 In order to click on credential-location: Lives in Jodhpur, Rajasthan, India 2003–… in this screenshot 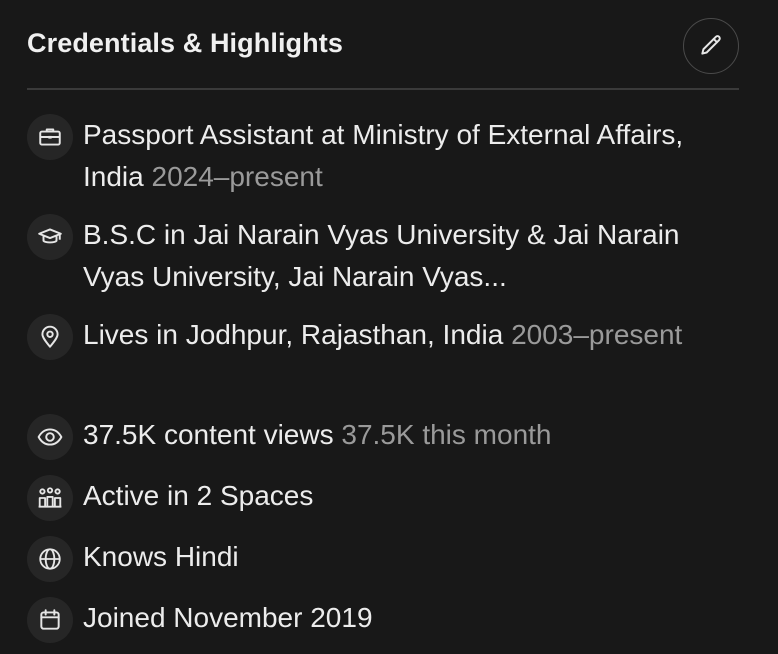, I will do `click(383, 357)`.